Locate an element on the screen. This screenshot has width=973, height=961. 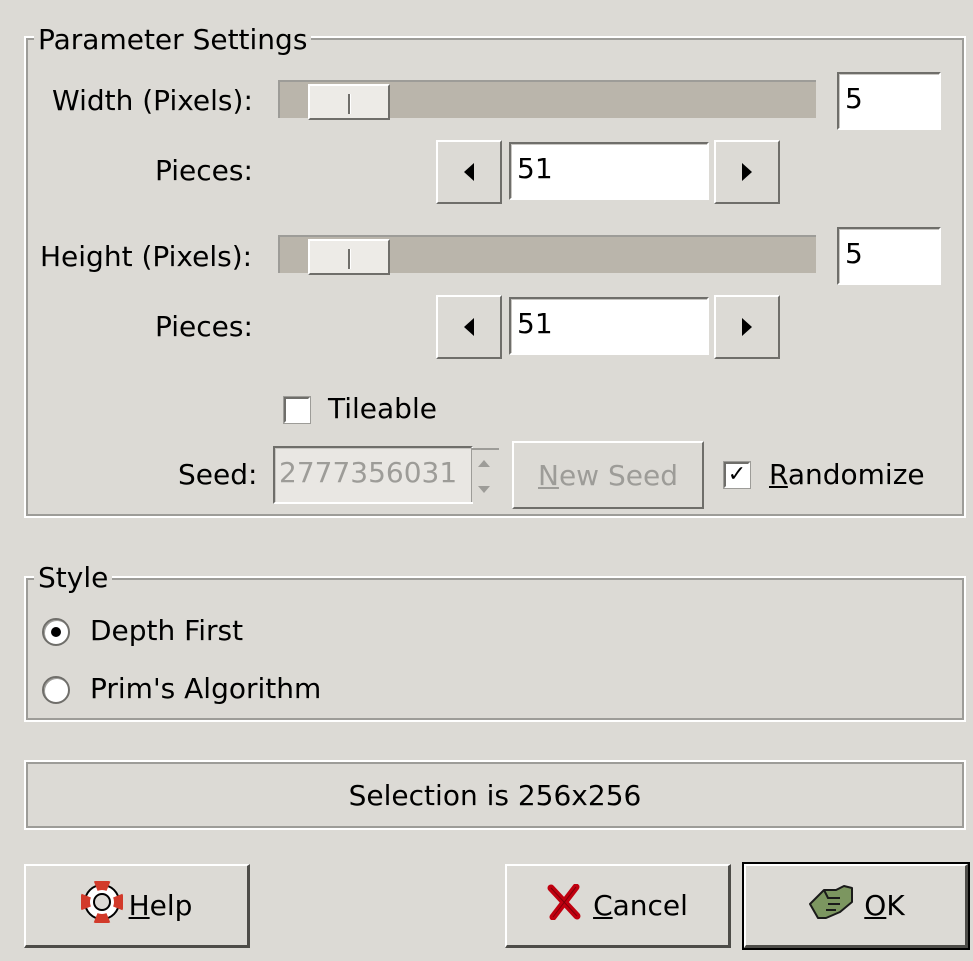
selection-status: Selection is 256x256 is located at coordinates (495, 795).